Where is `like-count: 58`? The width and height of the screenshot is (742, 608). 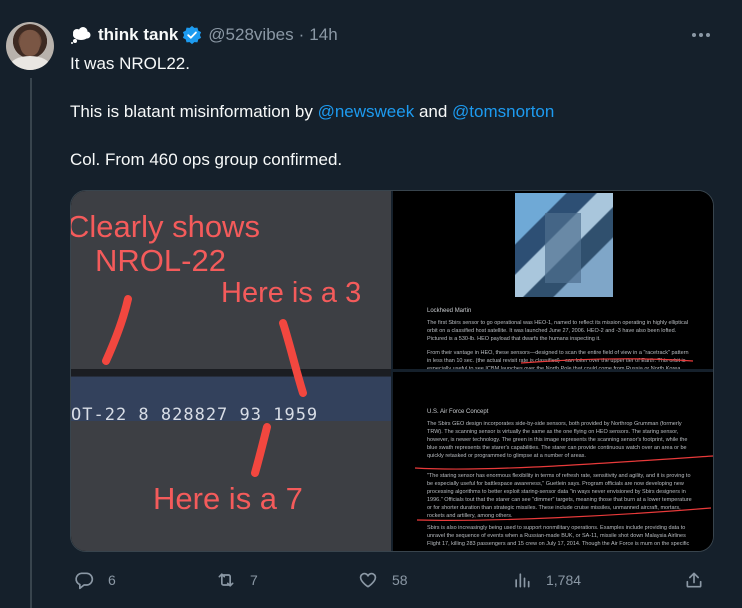
like-count: 58 is located at coordinates (400, 580).